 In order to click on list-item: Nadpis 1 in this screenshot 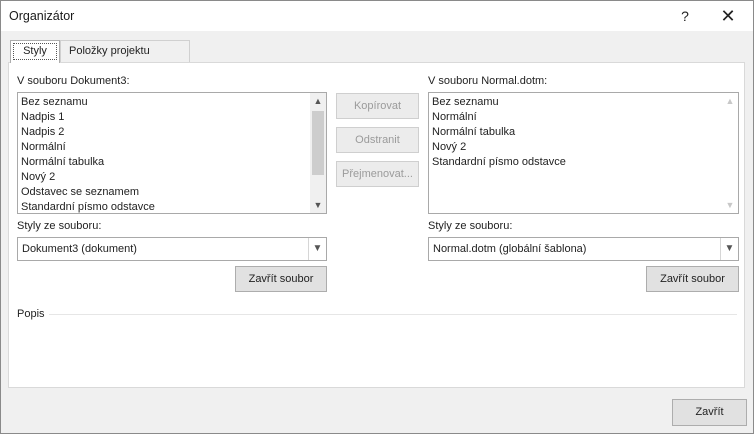, I will do `click(172, 117)`.